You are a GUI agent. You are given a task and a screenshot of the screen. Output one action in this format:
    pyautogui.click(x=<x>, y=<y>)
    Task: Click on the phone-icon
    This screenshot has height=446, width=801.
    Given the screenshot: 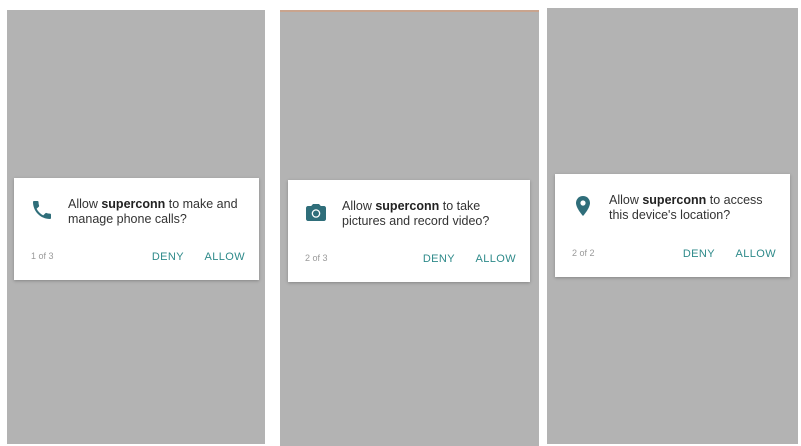 What is the action you would take?
    pyautogui.click(x=42, y=210)
    